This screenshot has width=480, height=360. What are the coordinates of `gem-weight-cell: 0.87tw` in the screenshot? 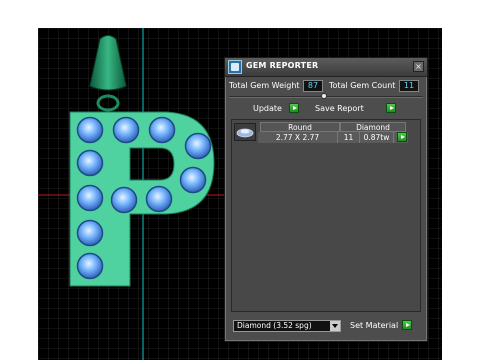 It's located at (377, 137).